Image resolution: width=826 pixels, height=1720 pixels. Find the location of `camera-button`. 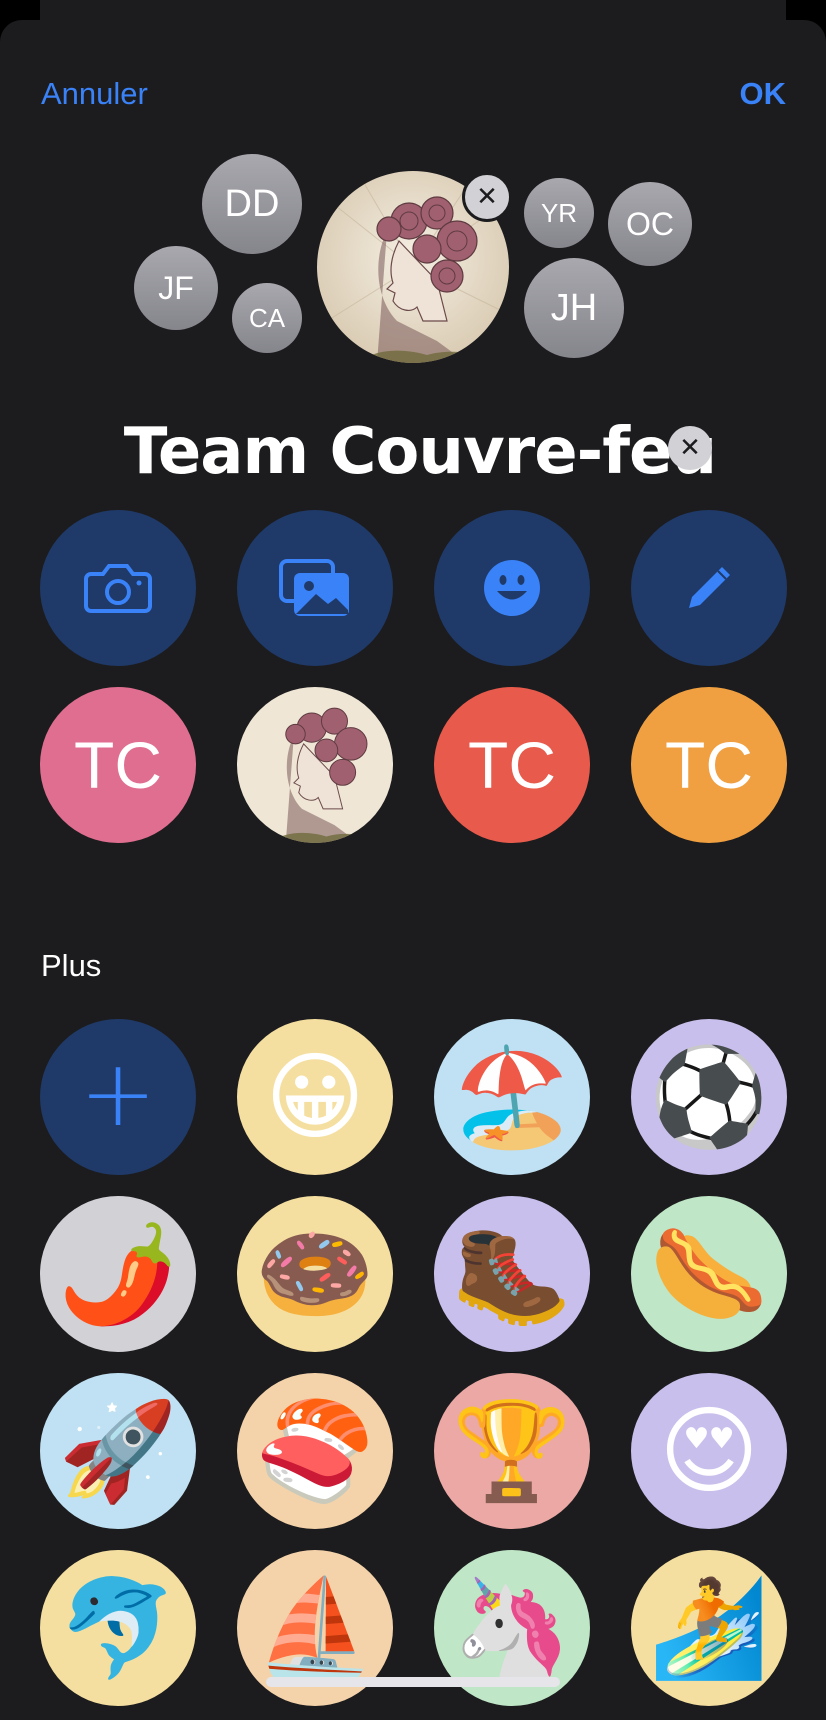

camera-button is located at coordinates (118, 588).